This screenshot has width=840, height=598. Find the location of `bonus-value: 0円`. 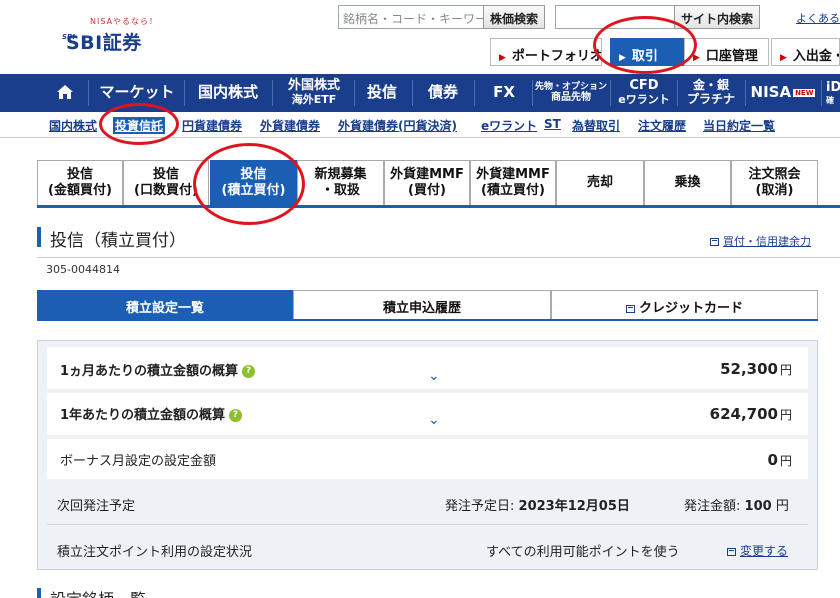

bonus-value: 0円 is located at coordinates (779, 460).